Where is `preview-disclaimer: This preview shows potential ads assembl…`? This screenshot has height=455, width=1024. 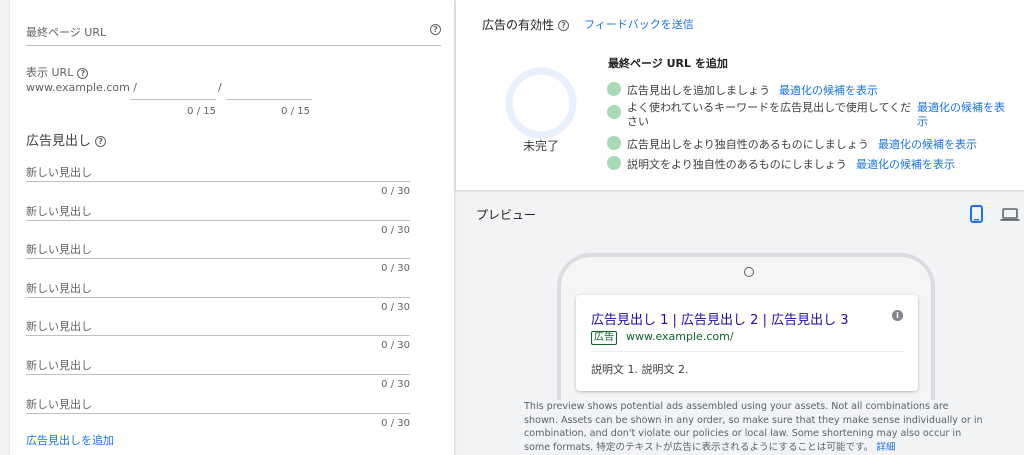
preview-disclaimer: This preview shows potential ads assembl… is located at coordinates (754, 427).